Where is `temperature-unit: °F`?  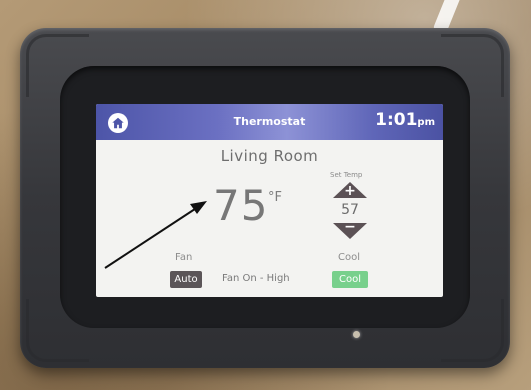
temperature-unit: °F is located at coordinates (275, 197).